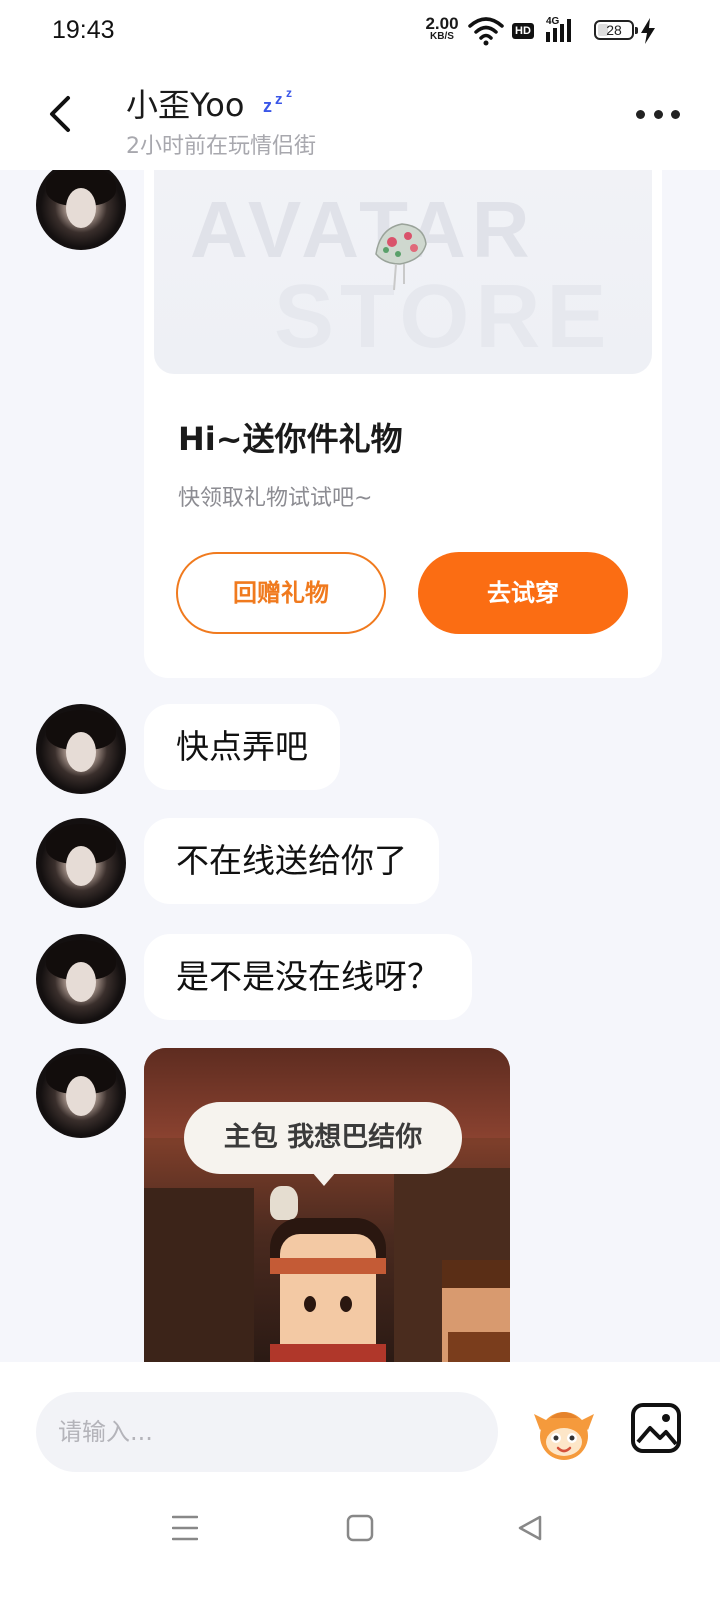  Describe the element at coordinates (185, 1528) in the screenshot. I see `menu-icon` at that location.